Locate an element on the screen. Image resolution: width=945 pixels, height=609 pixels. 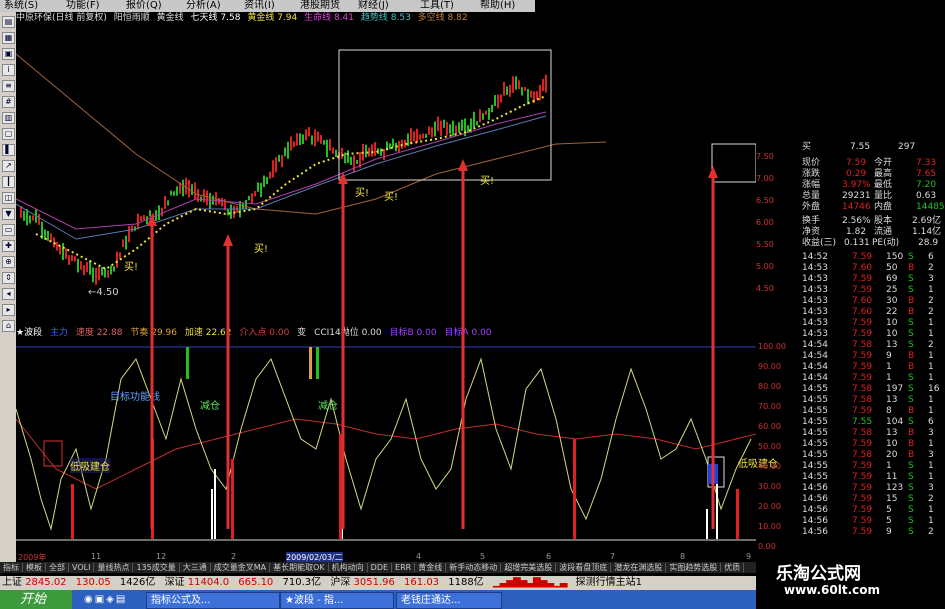
quote-row: 收益(三) 0.131 PE(动) 28.9 is located at coordinates (856, 243).